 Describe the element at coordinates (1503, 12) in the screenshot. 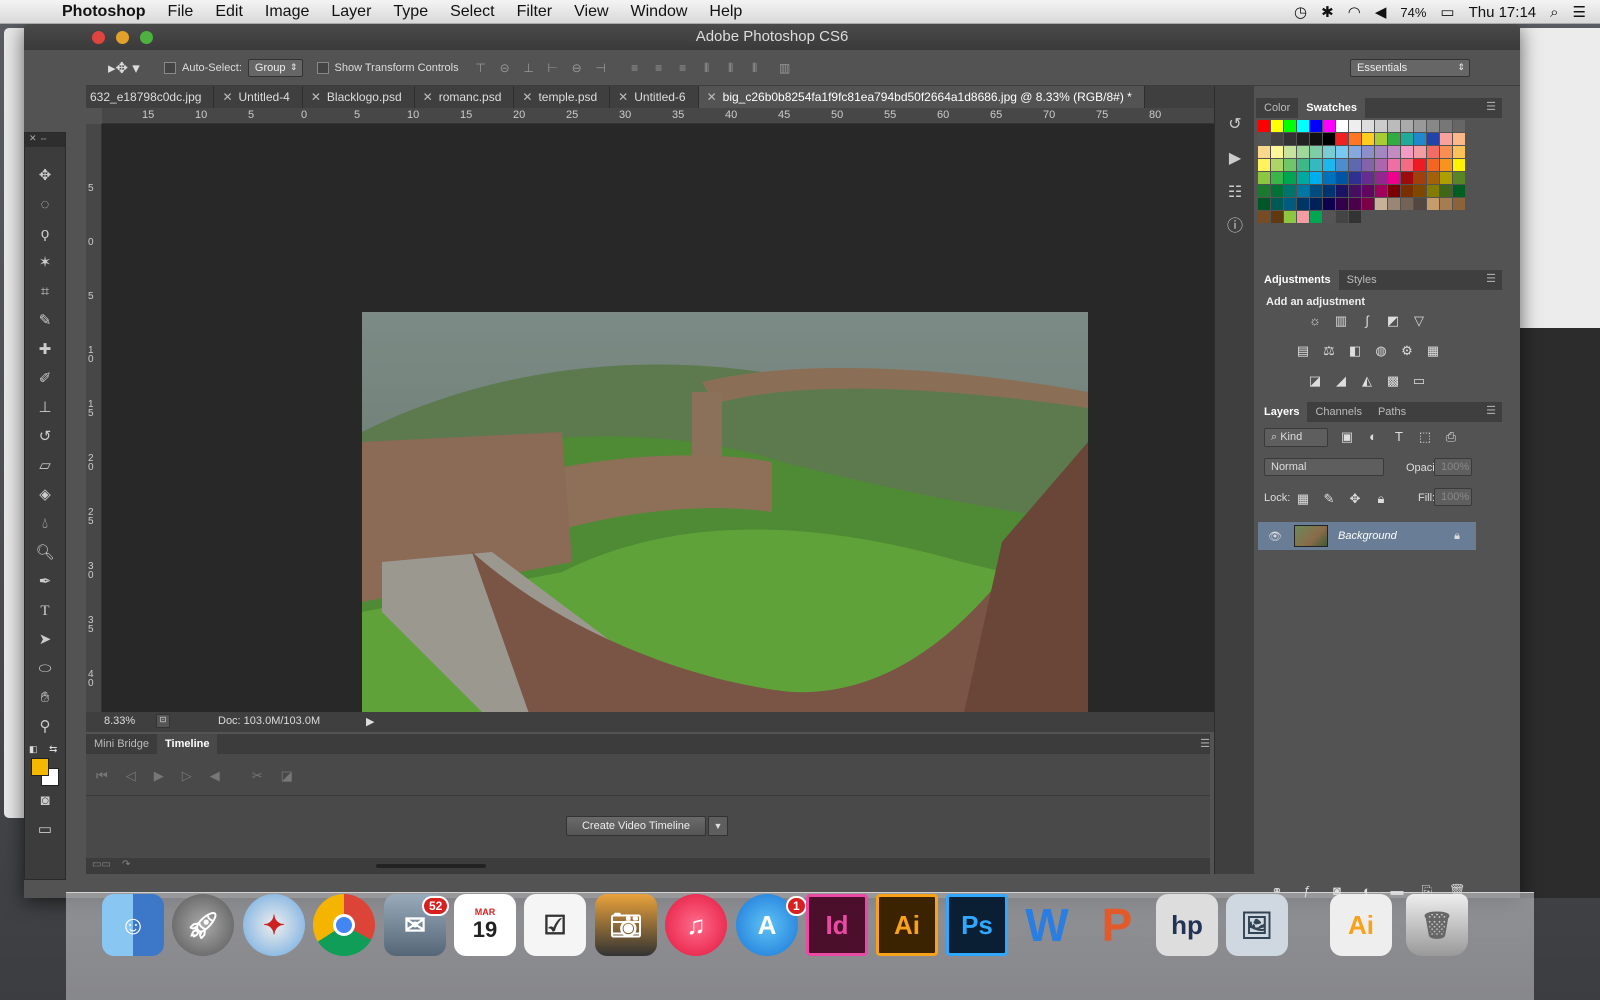

I see `clock: Thu 17:14` at that location.